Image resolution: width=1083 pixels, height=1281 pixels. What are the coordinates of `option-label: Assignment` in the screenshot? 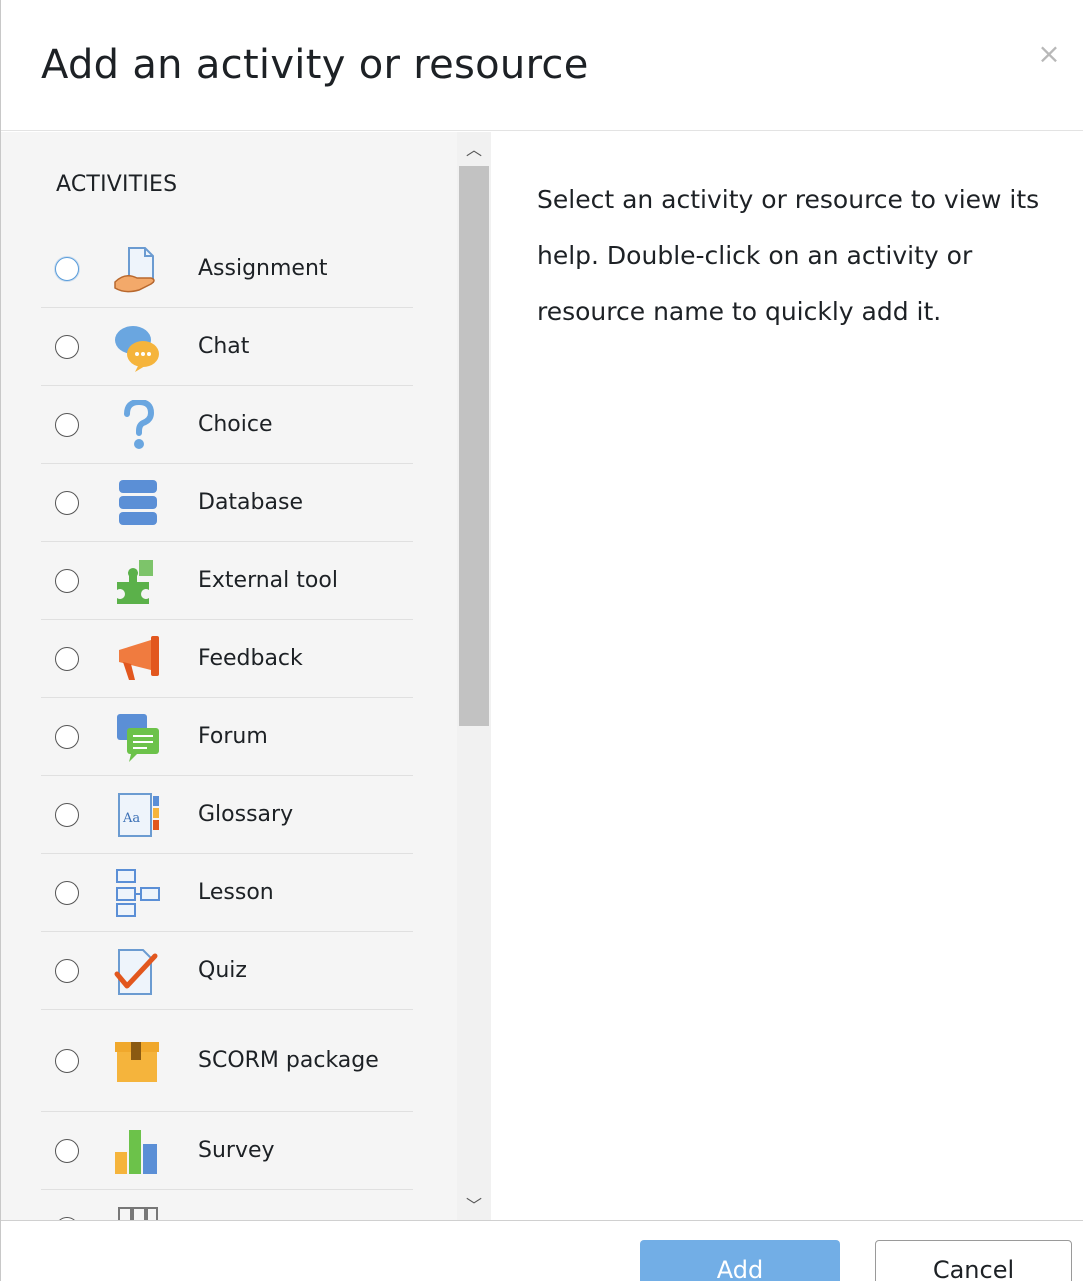 It's located at (263, 268).